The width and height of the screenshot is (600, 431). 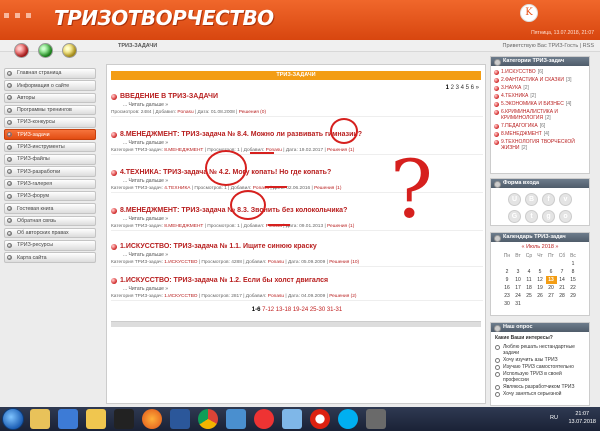 What do you see at coordinates (540, 115) in the screenshot?
I see `category-item: 6.КРИМИНАЛИСТИКА И КРИМИНОЛОГИЯ [2]` at bounding box center [540, 115].